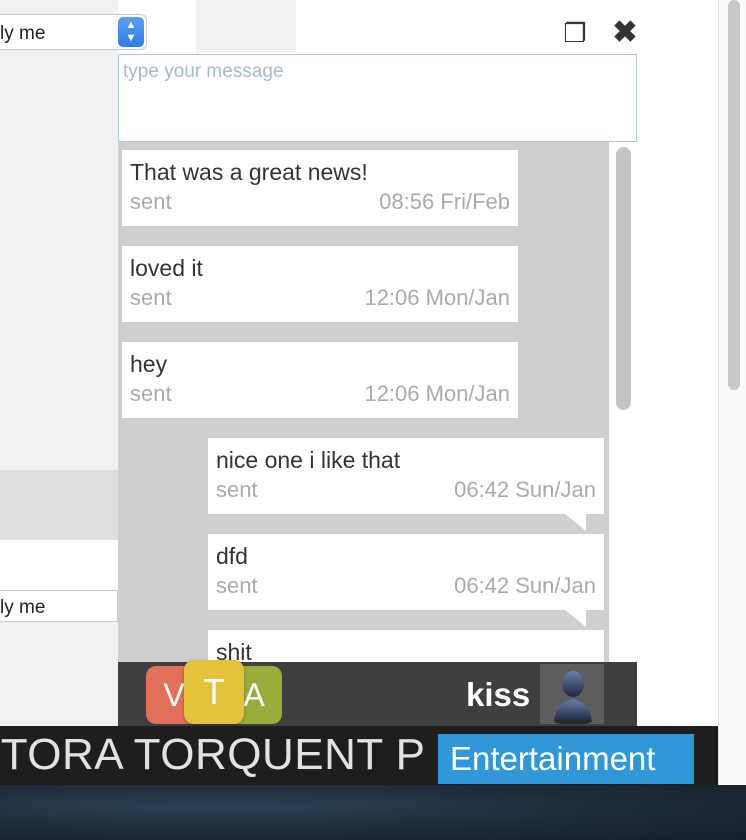 This screenshot has width=746, height=840. What do you see at coordinates (377, 693) in the screenshot?
I see `chat-footer: V A T kiss` at bounding box center [377, 693].